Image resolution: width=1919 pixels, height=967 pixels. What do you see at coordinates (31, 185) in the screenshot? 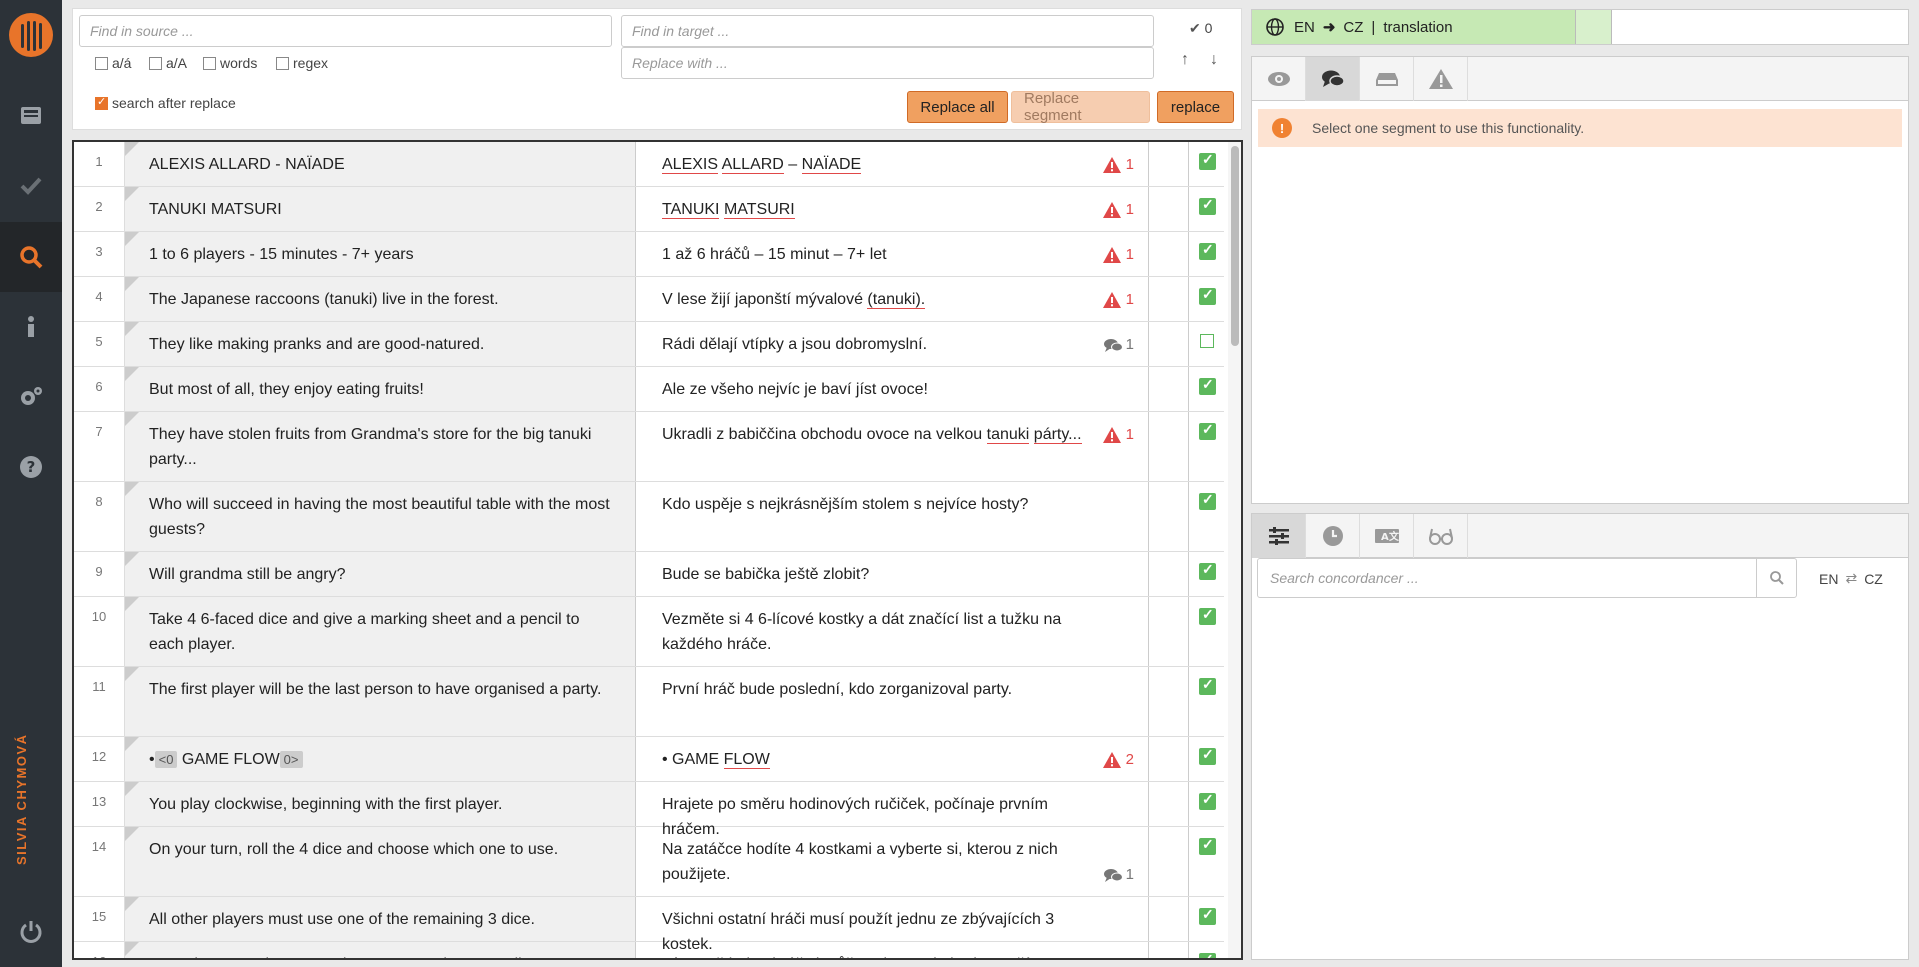
I see `nav-review` at bounding box center [31, 185].